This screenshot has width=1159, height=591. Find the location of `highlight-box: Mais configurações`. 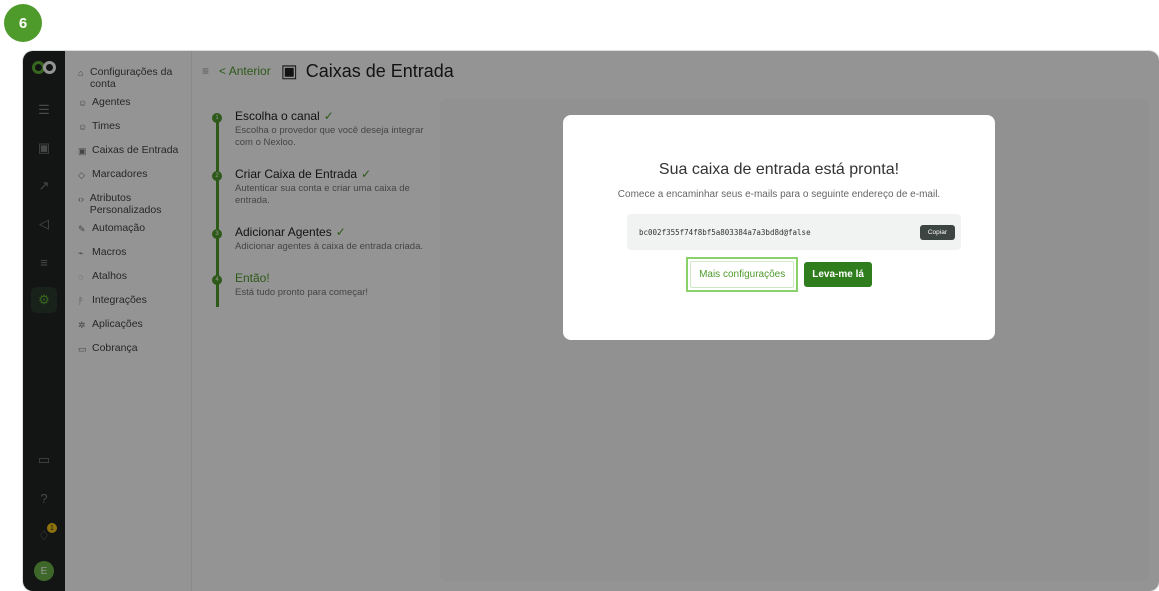

highlight-box: Mais configurações is located at coordinates (742, 274).